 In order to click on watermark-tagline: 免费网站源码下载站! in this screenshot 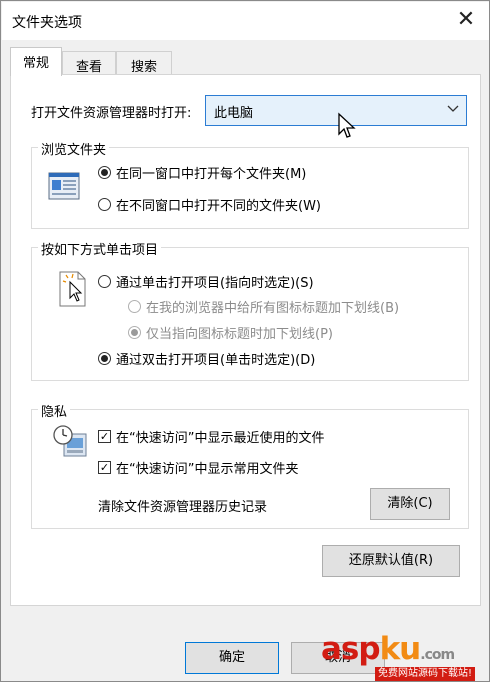, I will do `click(425, 674)`.